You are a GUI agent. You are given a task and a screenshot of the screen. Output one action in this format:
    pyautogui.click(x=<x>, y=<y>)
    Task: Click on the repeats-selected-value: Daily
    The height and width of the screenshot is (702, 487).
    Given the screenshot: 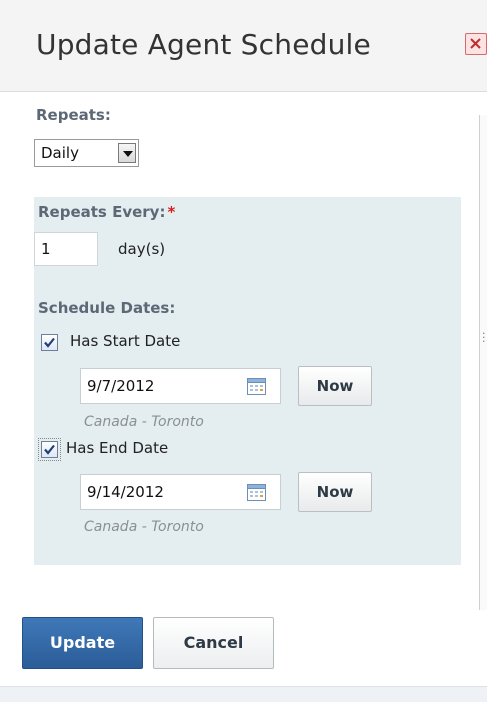 What is the action you would take?
    pyautogui.click(x=60, y=153)
    